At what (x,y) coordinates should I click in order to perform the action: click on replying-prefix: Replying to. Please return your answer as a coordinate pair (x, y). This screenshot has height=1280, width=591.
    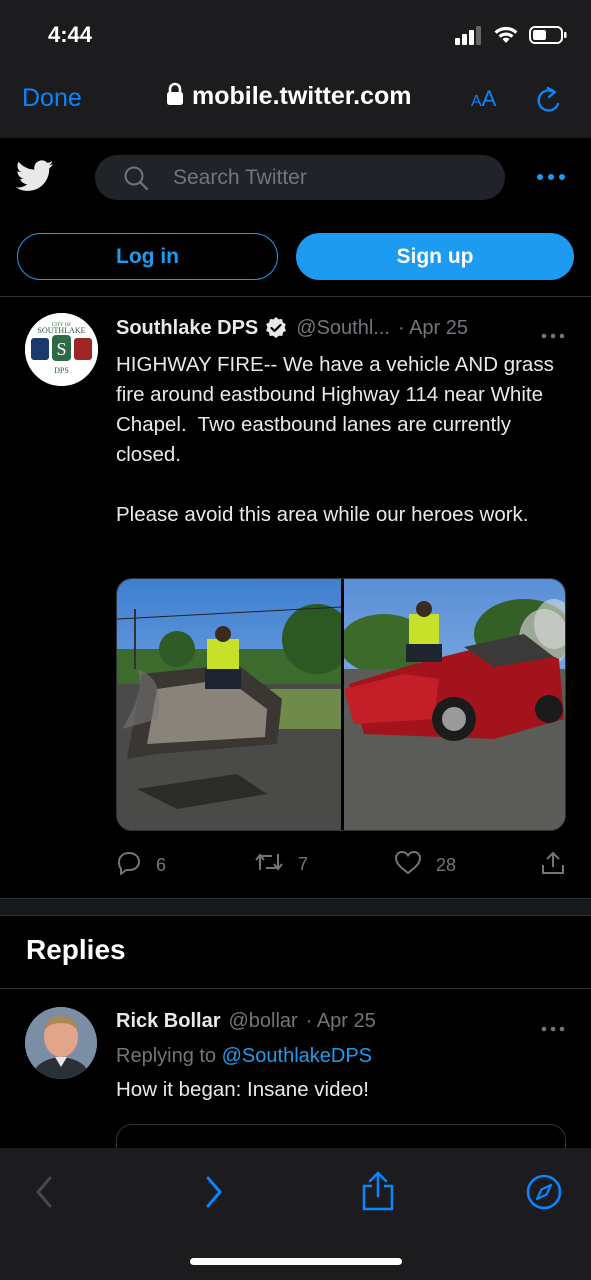
    Looking at the image, I should click on (169, 1056).